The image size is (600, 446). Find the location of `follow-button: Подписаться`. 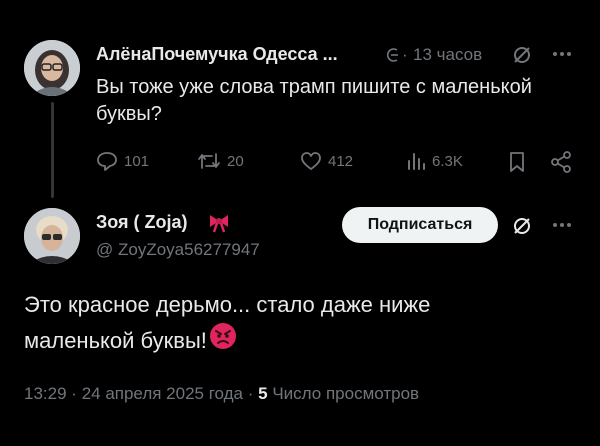

follow-button: Подписаться is located at coordinates (420, 225).